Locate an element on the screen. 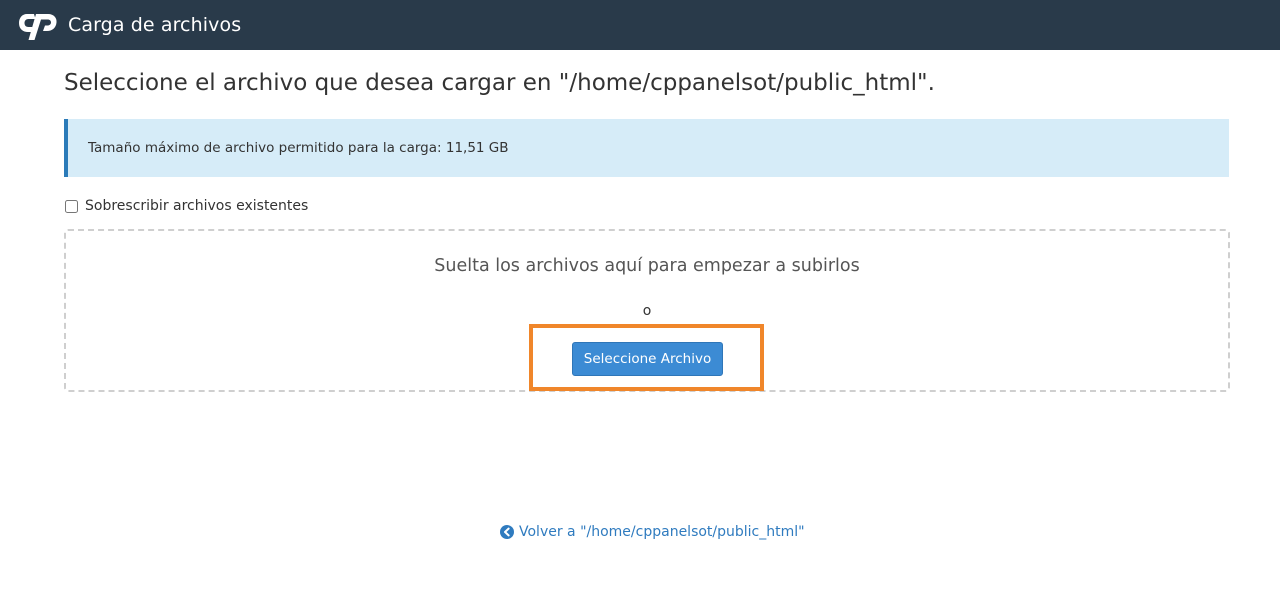  top-bar: Carga de archivos is located at coordinates (640, 25).